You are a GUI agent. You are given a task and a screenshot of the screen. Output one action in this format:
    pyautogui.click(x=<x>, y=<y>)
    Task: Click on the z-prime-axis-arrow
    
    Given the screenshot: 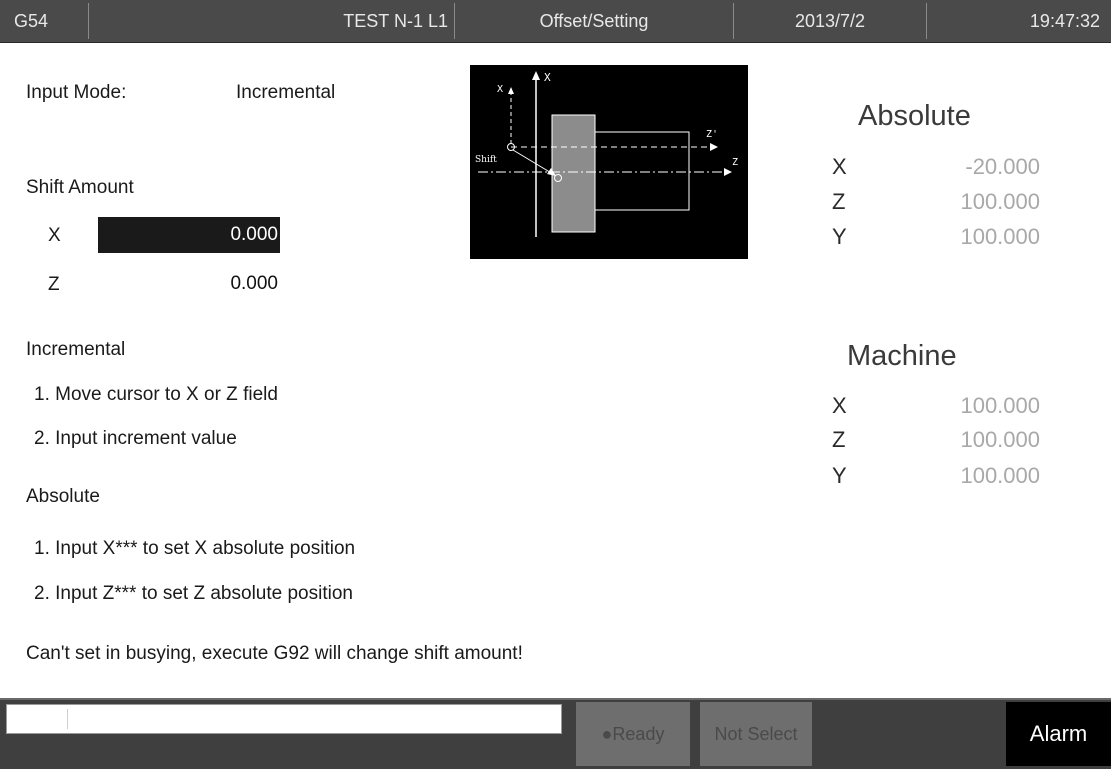 What is the action you would take?
    pyautogui.click(x=714, y=147)
    